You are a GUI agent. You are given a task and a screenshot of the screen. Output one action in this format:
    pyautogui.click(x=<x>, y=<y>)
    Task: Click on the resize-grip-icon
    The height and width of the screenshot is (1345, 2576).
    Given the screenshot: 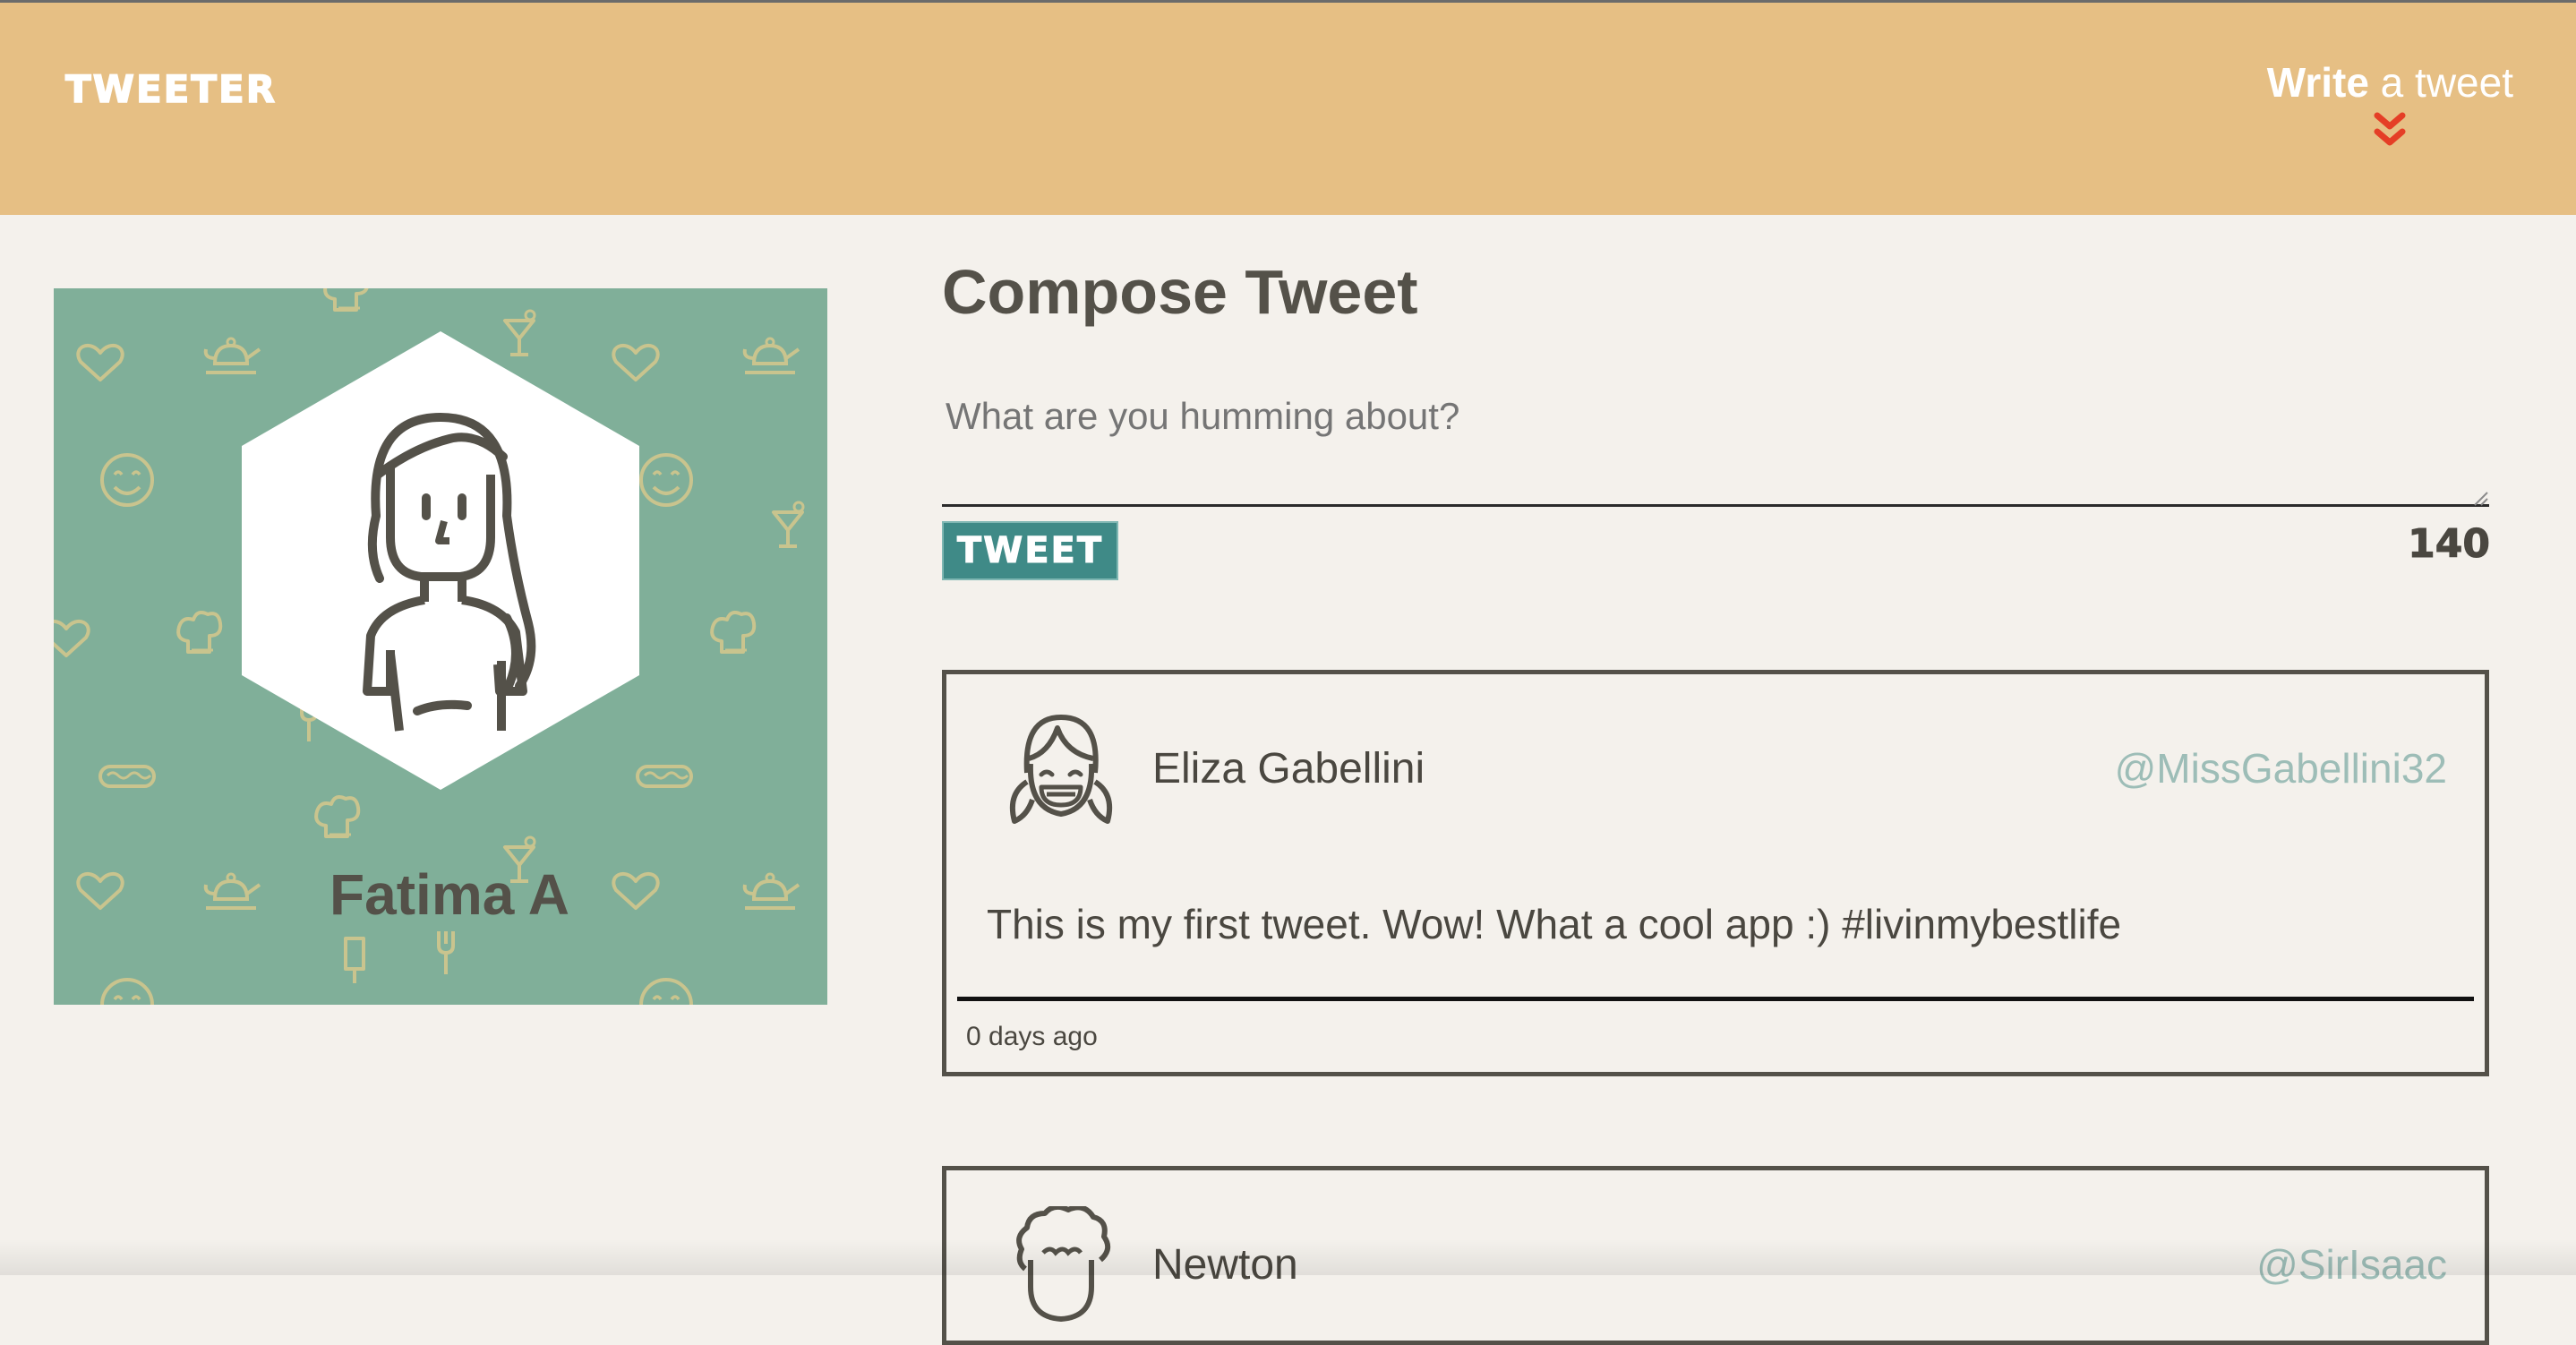 What is the action you would take?
    pyautogui.click(x=2480, y=498)
    